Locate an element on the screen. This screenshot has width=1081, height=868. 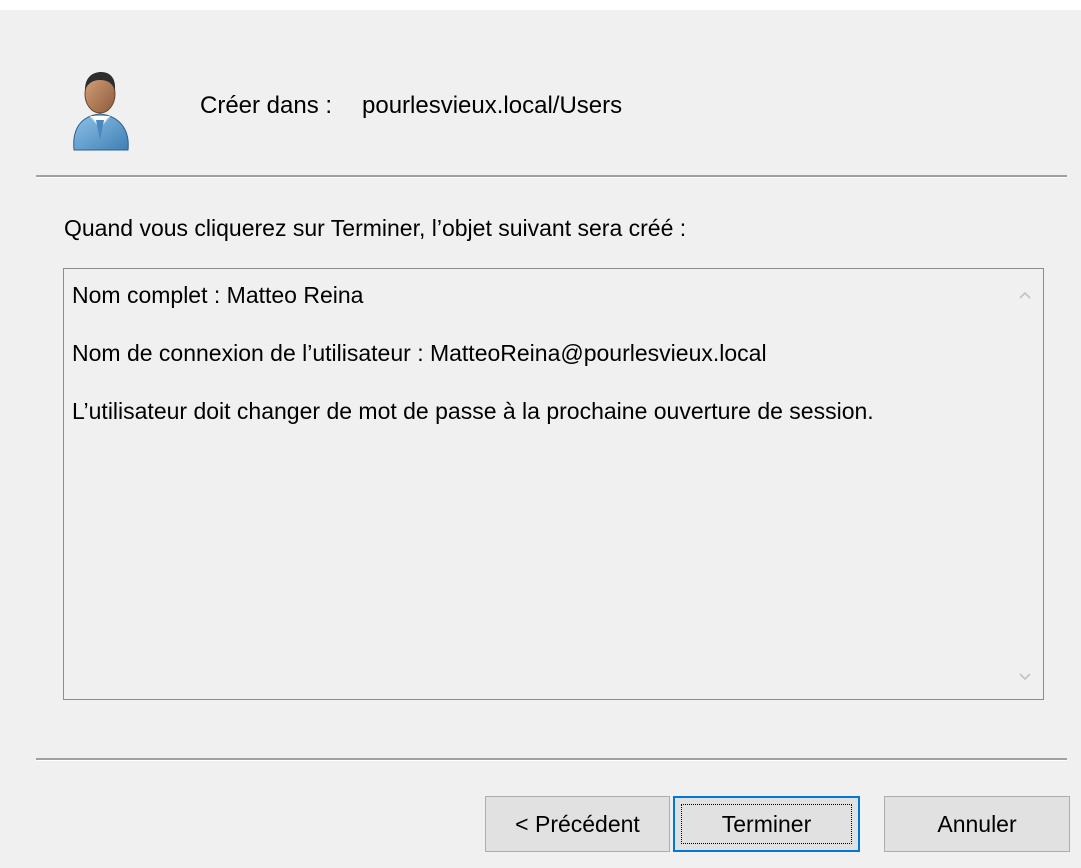
summary-scrollbar is located at coordinates (1025, 484).